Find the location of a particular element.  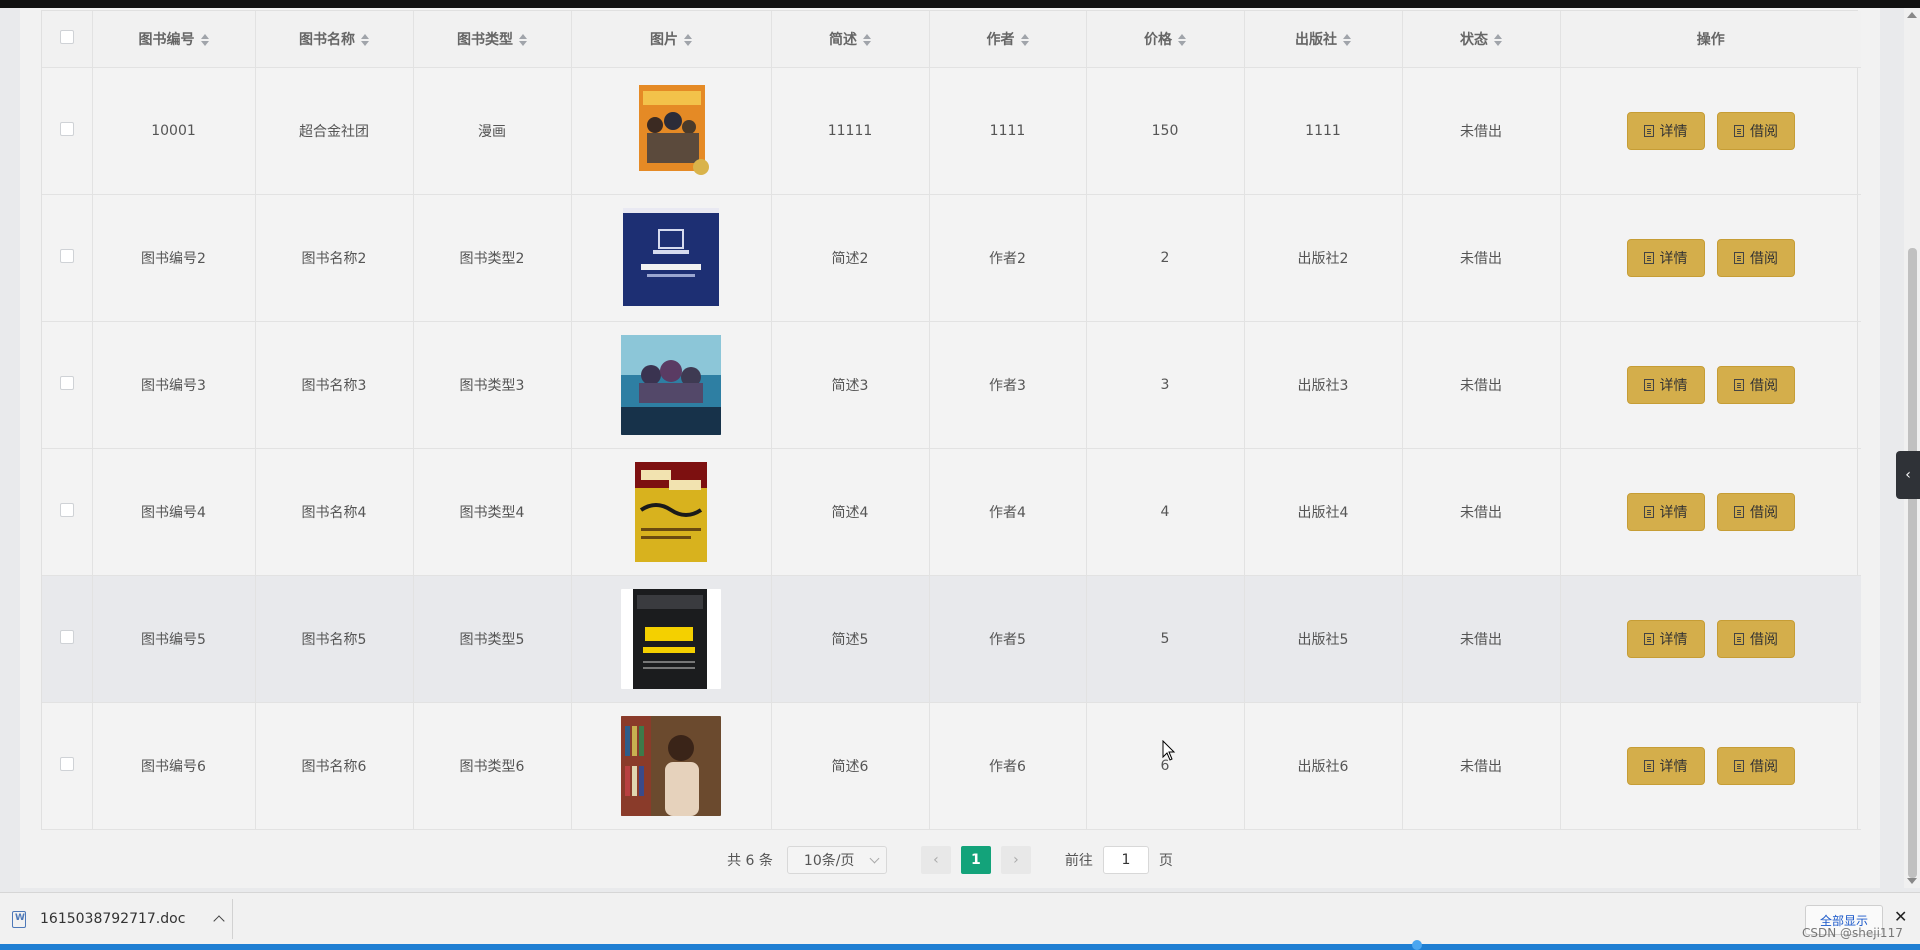

chevron-down-icon is located at coordinates (874, 858).